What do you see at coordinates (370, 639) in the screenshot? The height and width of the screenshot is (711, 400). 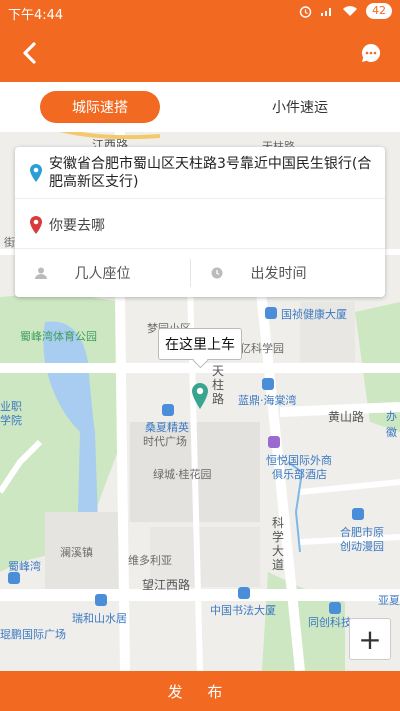 I see `zoom-in-button: +` at bounding box center [370, 639].